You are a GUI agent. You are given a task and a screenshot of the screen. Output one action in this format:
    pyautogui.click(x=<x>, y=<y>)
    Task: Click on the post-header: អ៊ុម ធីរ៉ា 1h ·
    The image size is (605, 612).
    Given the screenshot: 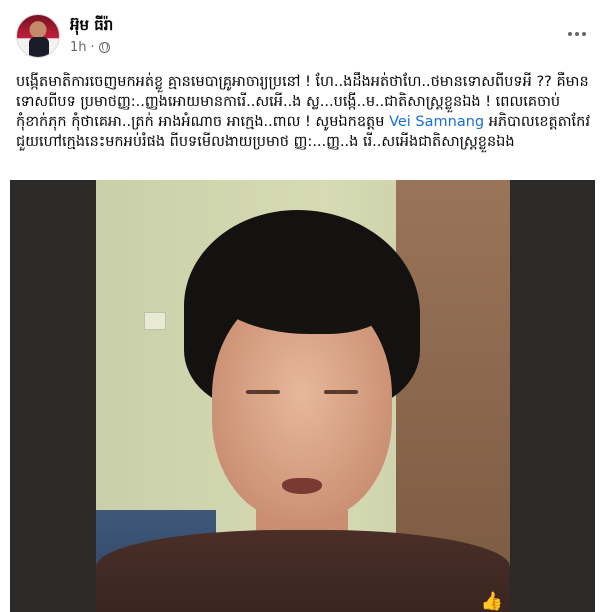 What is the action you would take?
    pyautogui.click(x=303, y=37)
    